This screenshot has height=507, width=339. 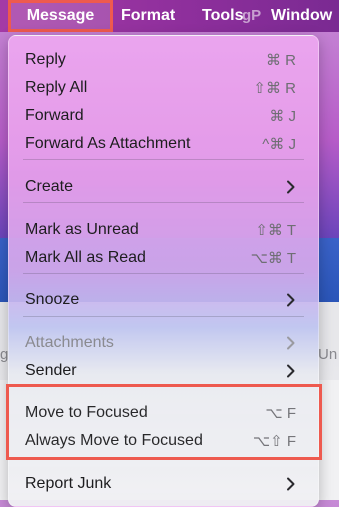 What do you see at coordinates (163, 258) in the screenshot?
I see `menu-item-mark-all-as-read: Mark All as Read ⌥⌘ T` at bounding box center [163, 258].